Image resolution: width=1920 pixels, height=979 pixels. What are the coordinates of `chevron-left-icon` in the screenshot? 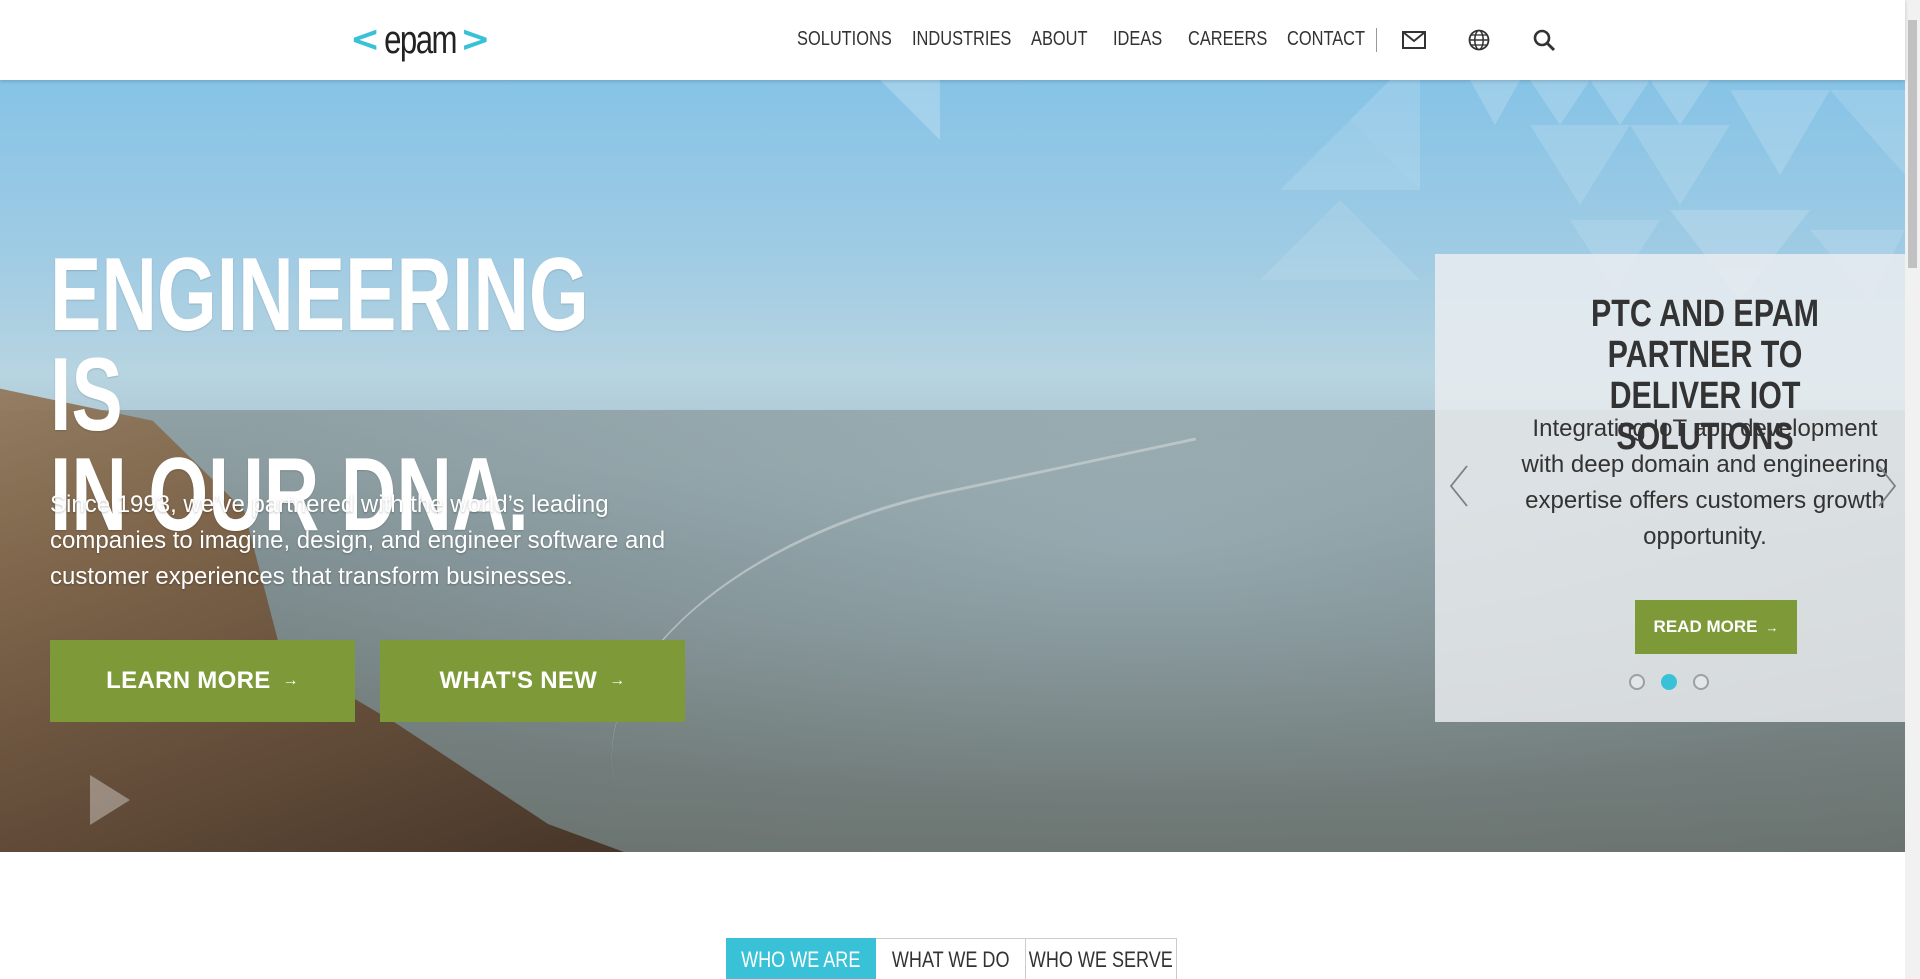 It's located at (1458, 486).